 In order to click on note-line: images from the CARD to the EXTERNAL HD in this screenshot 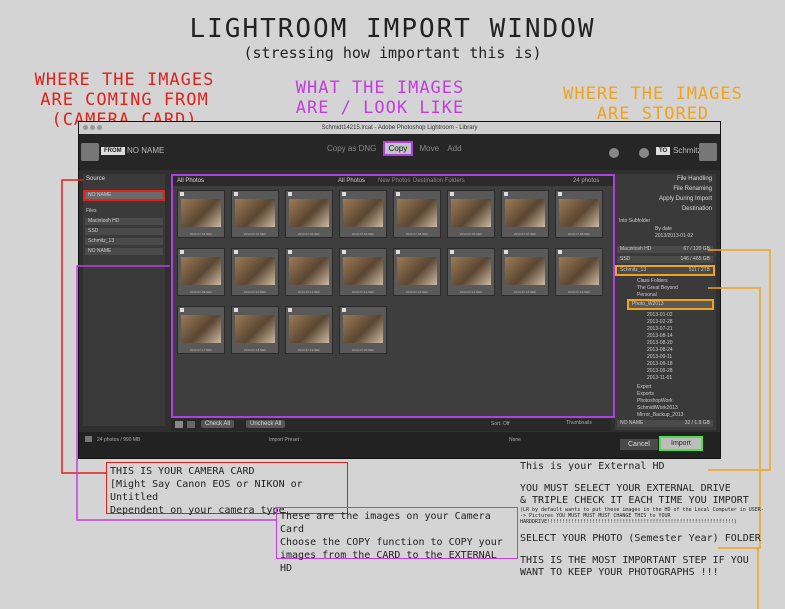, I will do `click(388, 562)`.